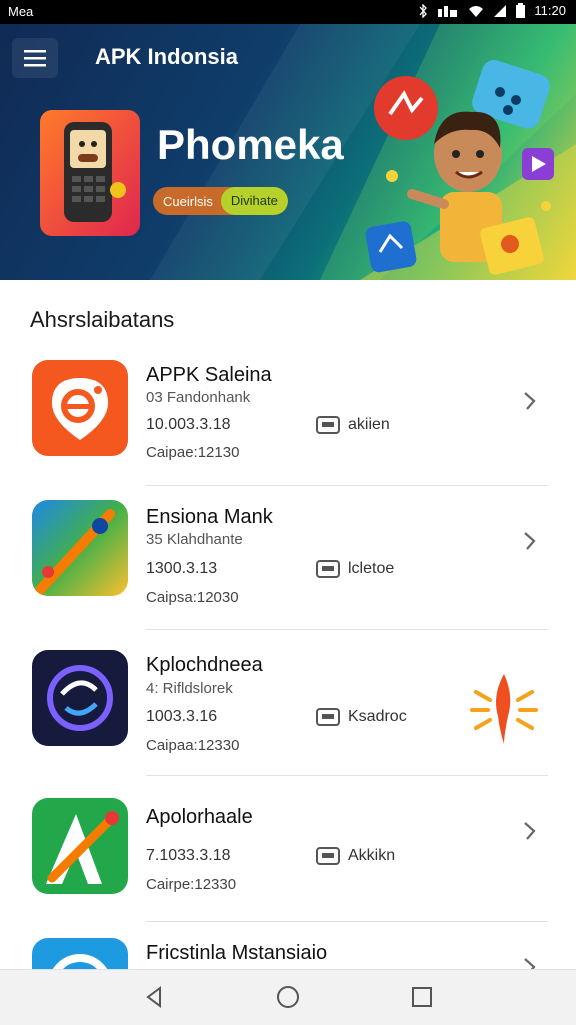 The width and height of the screenshot is (576, 1025). I want to click on app-size: Cairpe:12330, so click(191, 884).